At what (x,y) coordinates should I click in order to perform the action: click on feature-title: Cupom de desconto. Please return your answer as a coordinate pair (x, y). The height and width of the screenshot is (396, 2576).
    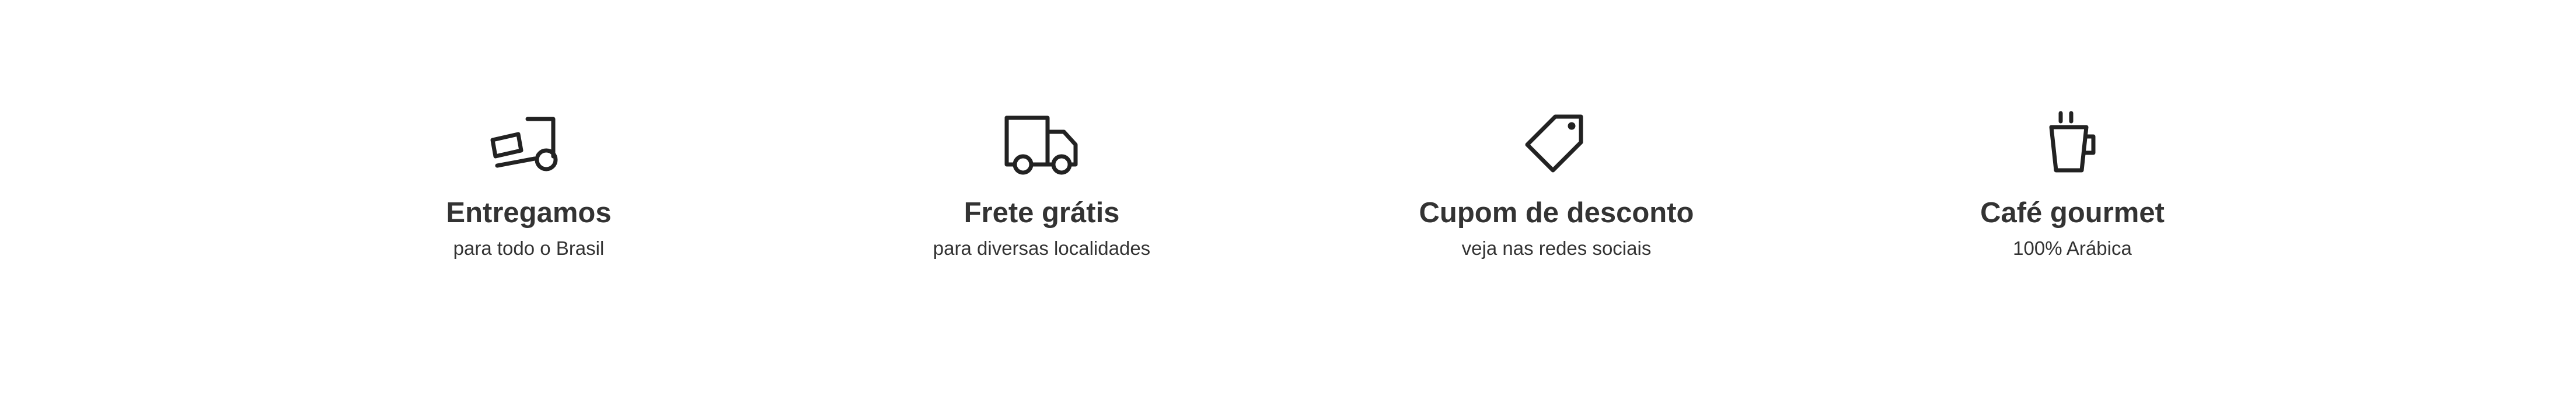
    Looking at the image, I should click on (1556, 213).